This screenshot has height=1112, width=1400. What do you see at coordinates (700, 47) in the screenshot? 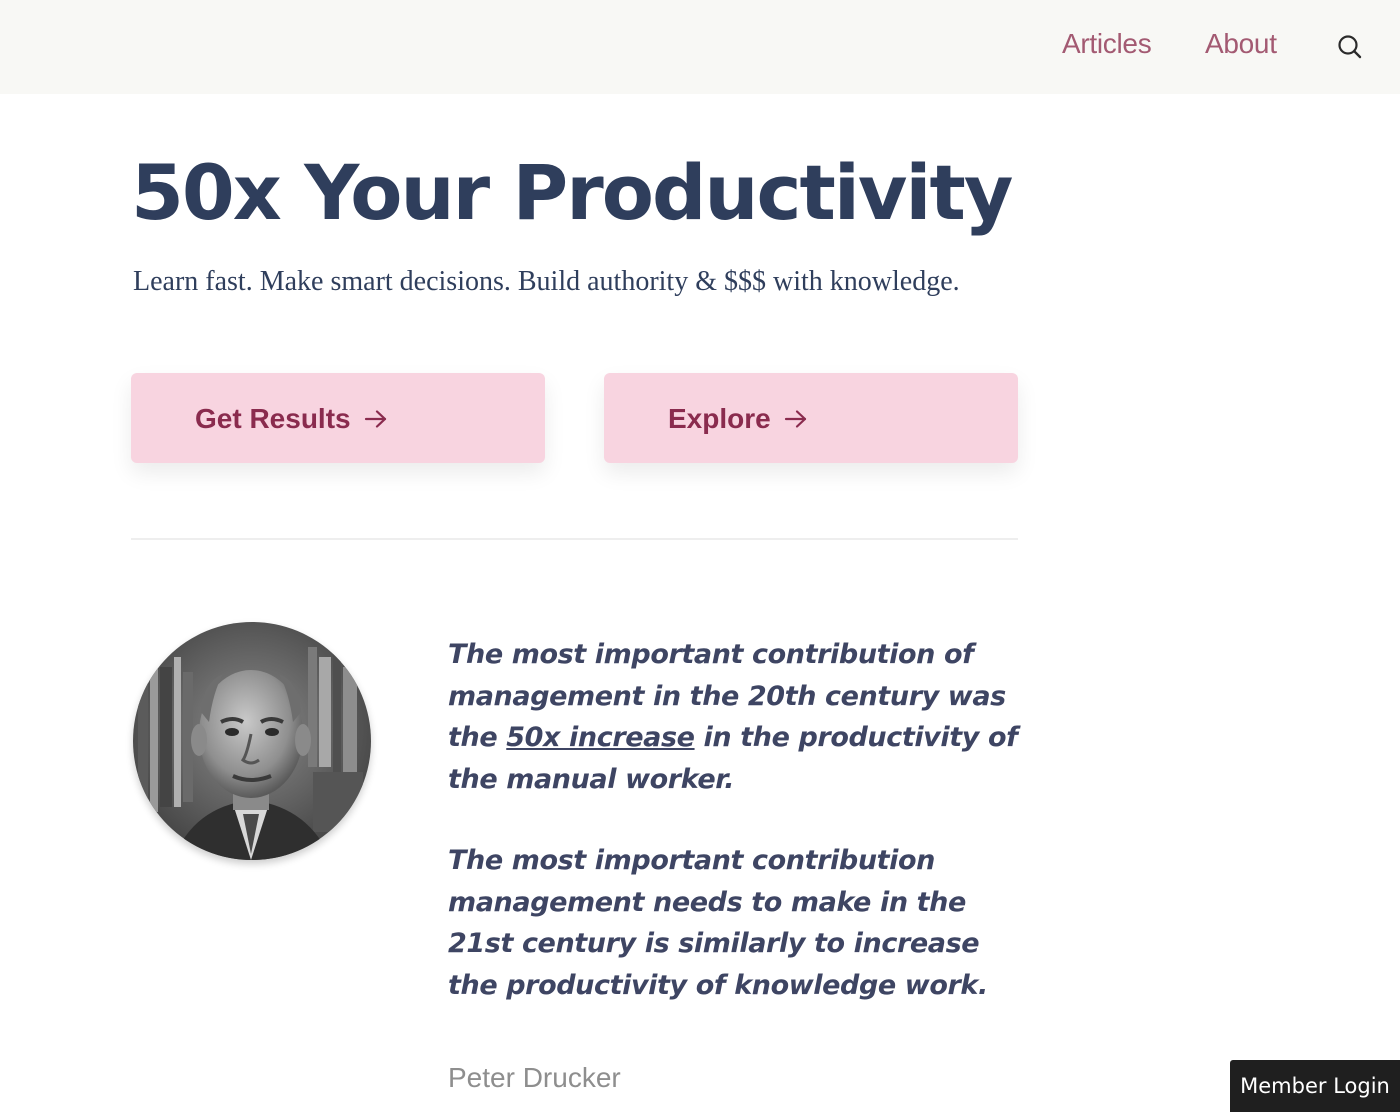
I see `top-navigation-bar: Articles About` at bounding box center [700, 47].